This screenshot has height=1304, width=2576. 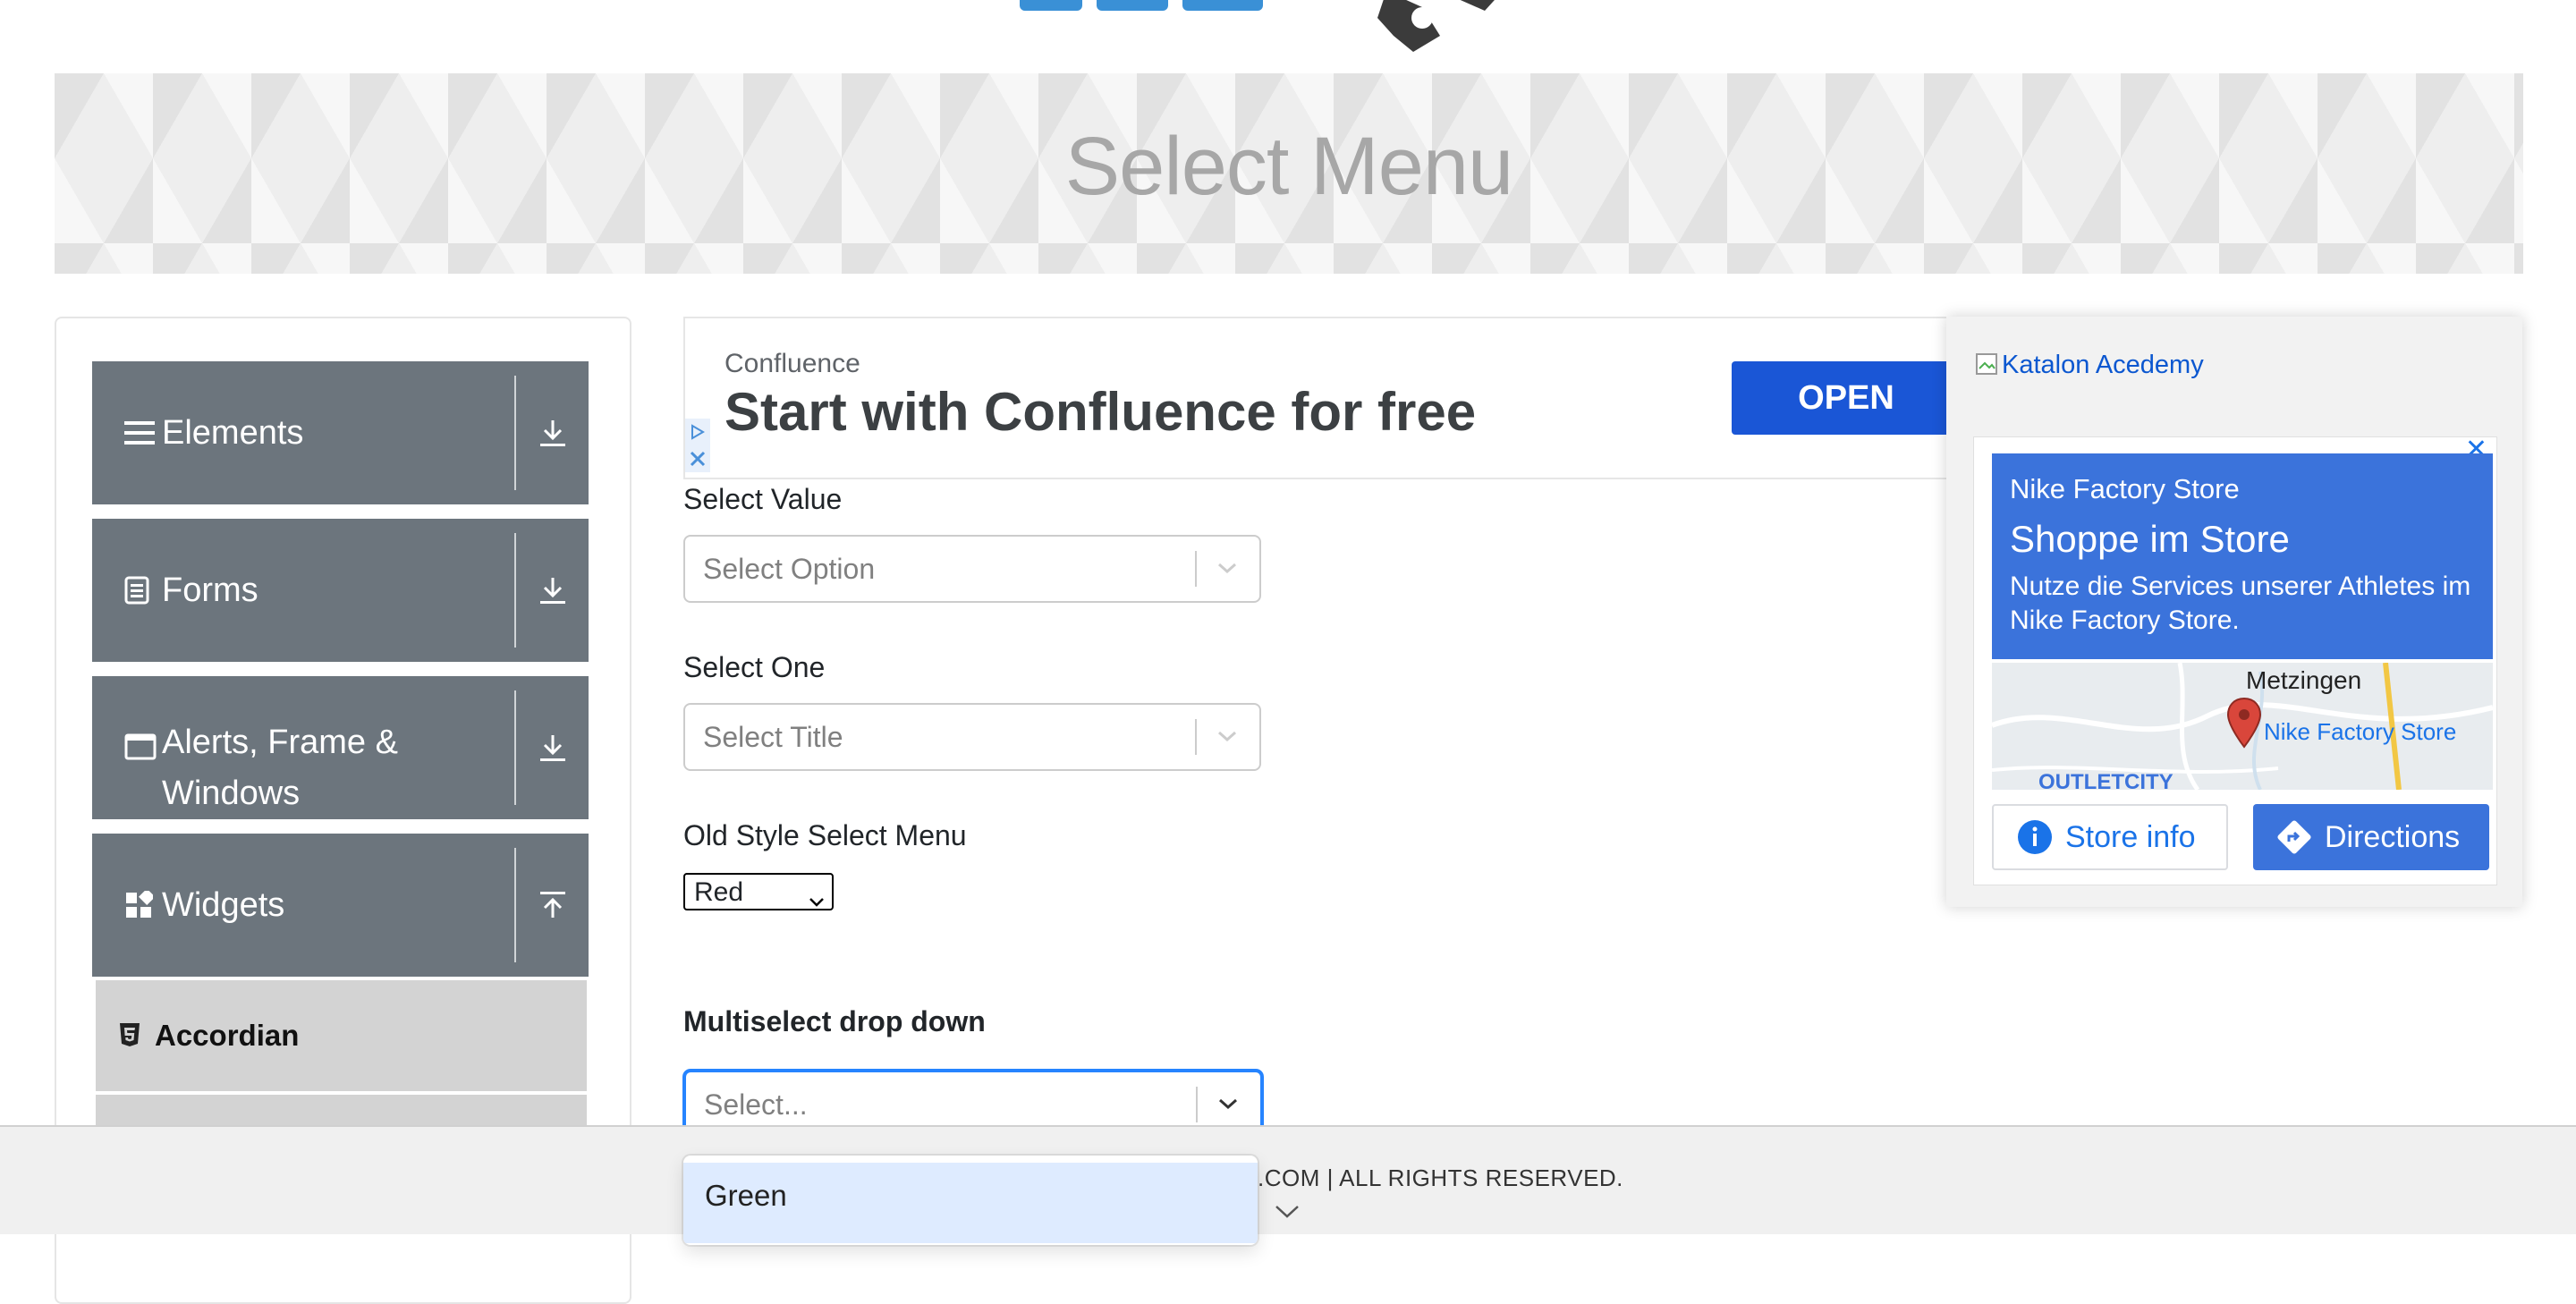 I want to click on upload-icon, so click(x=553, y=905).